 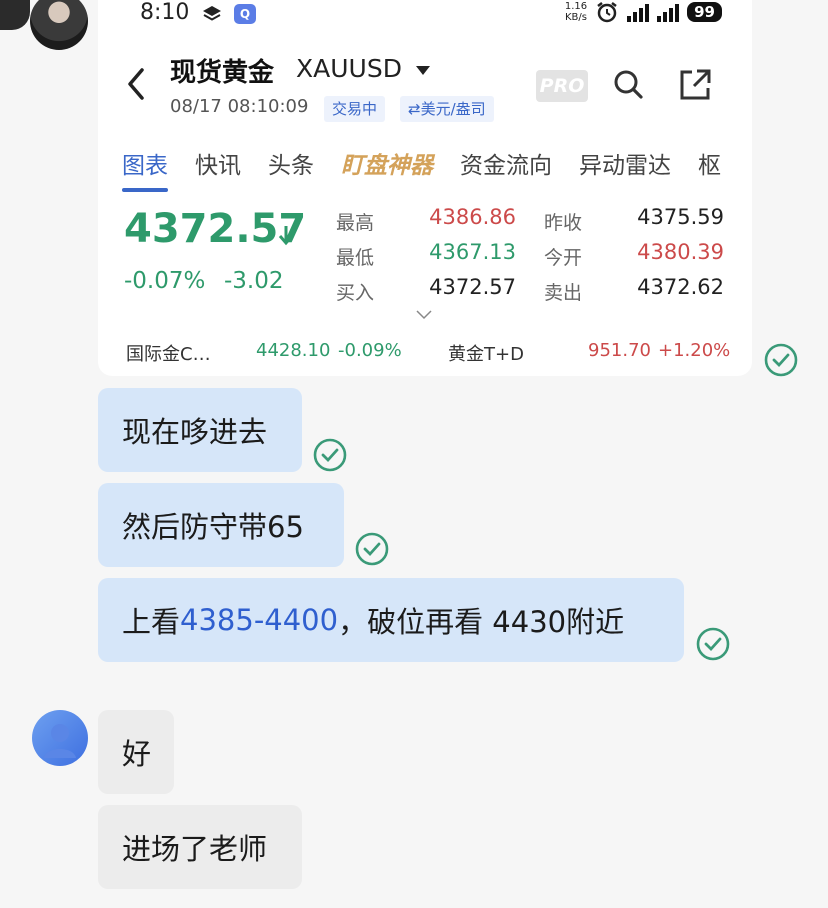 I want to click on prev-close-value: 4375.59, so click(x=680, y=217).